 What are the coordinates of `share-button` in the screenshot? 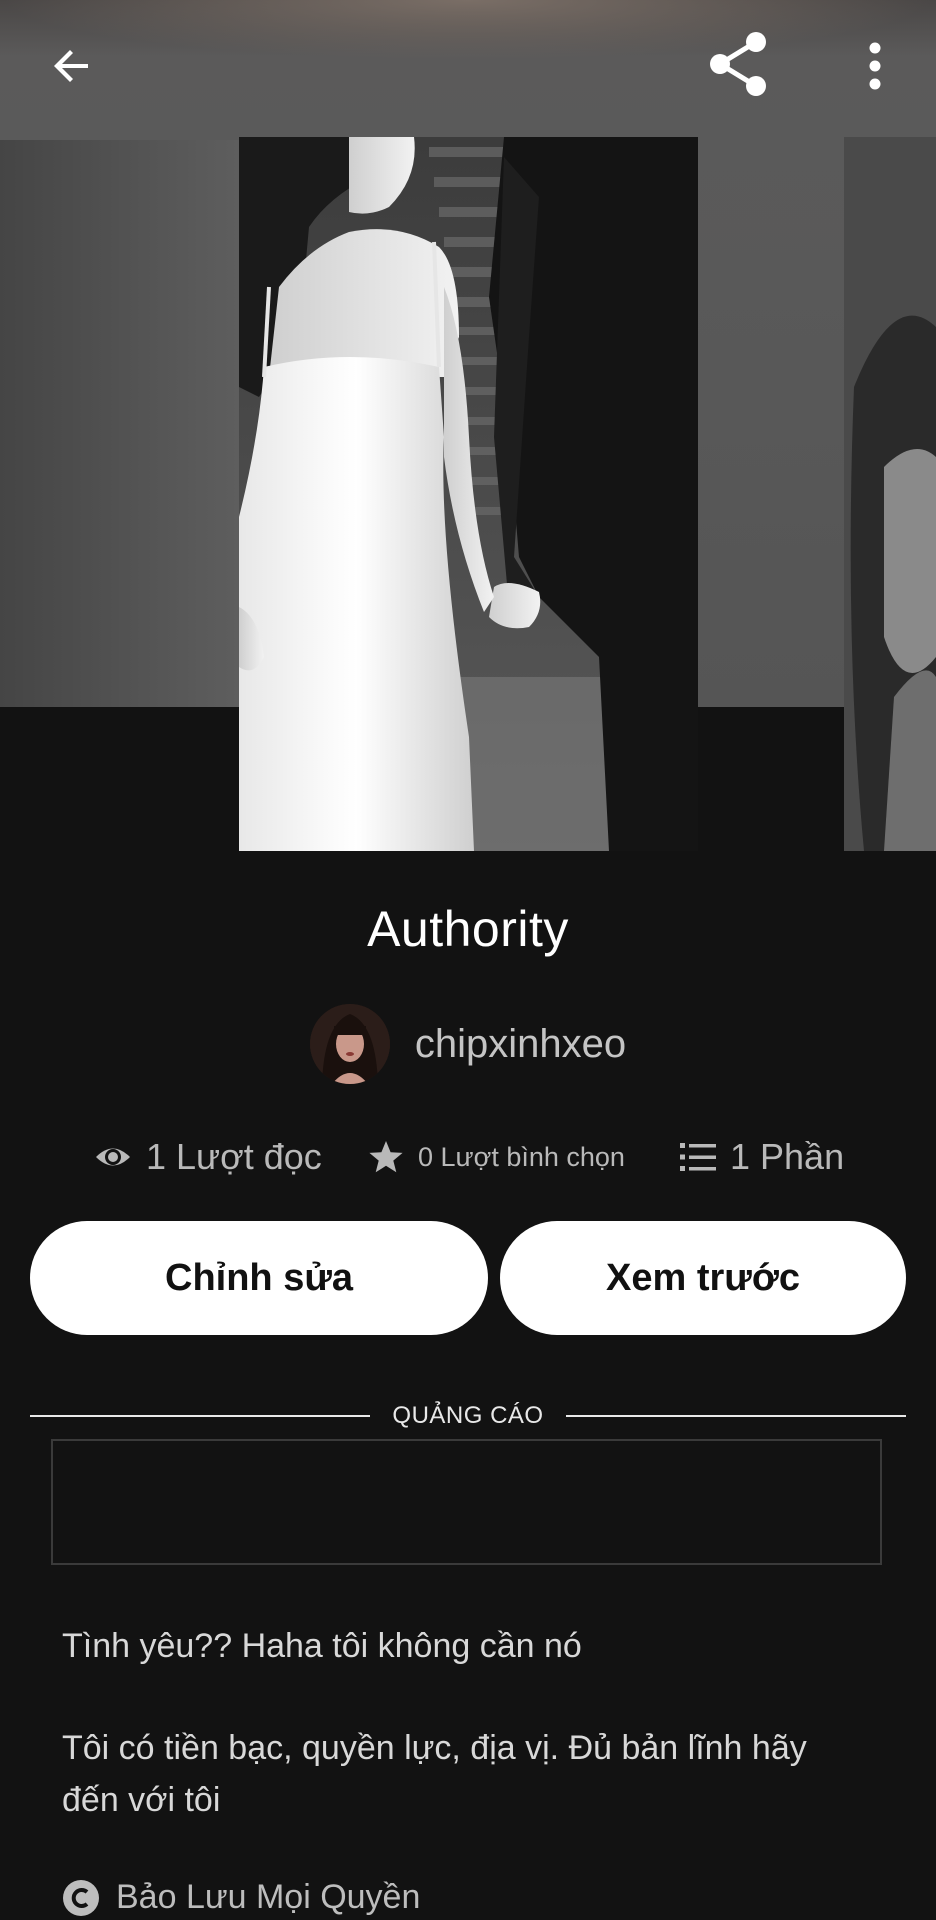 It's located at (738, 64).